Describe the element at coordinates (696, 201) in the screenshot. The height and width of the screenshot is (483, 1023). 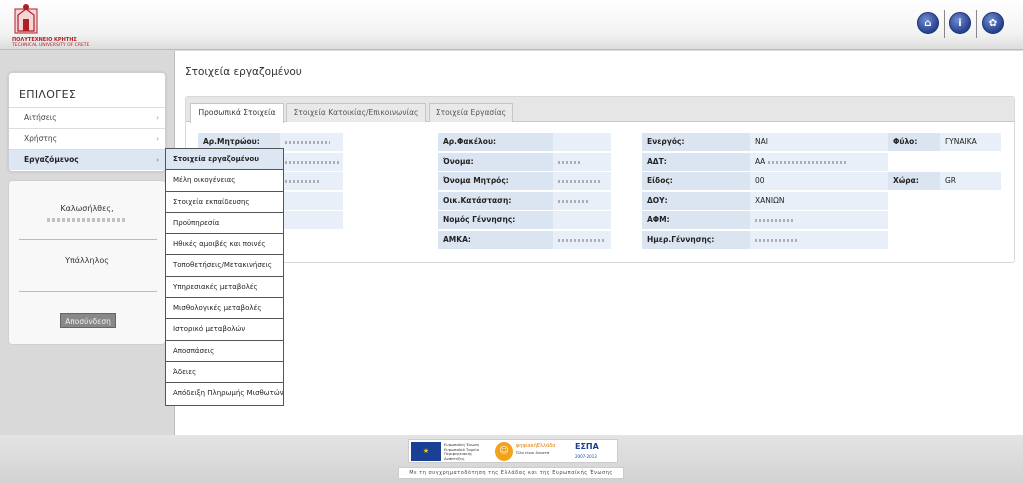
I see `label-tax-office: ΔΟΥ:` at that location.